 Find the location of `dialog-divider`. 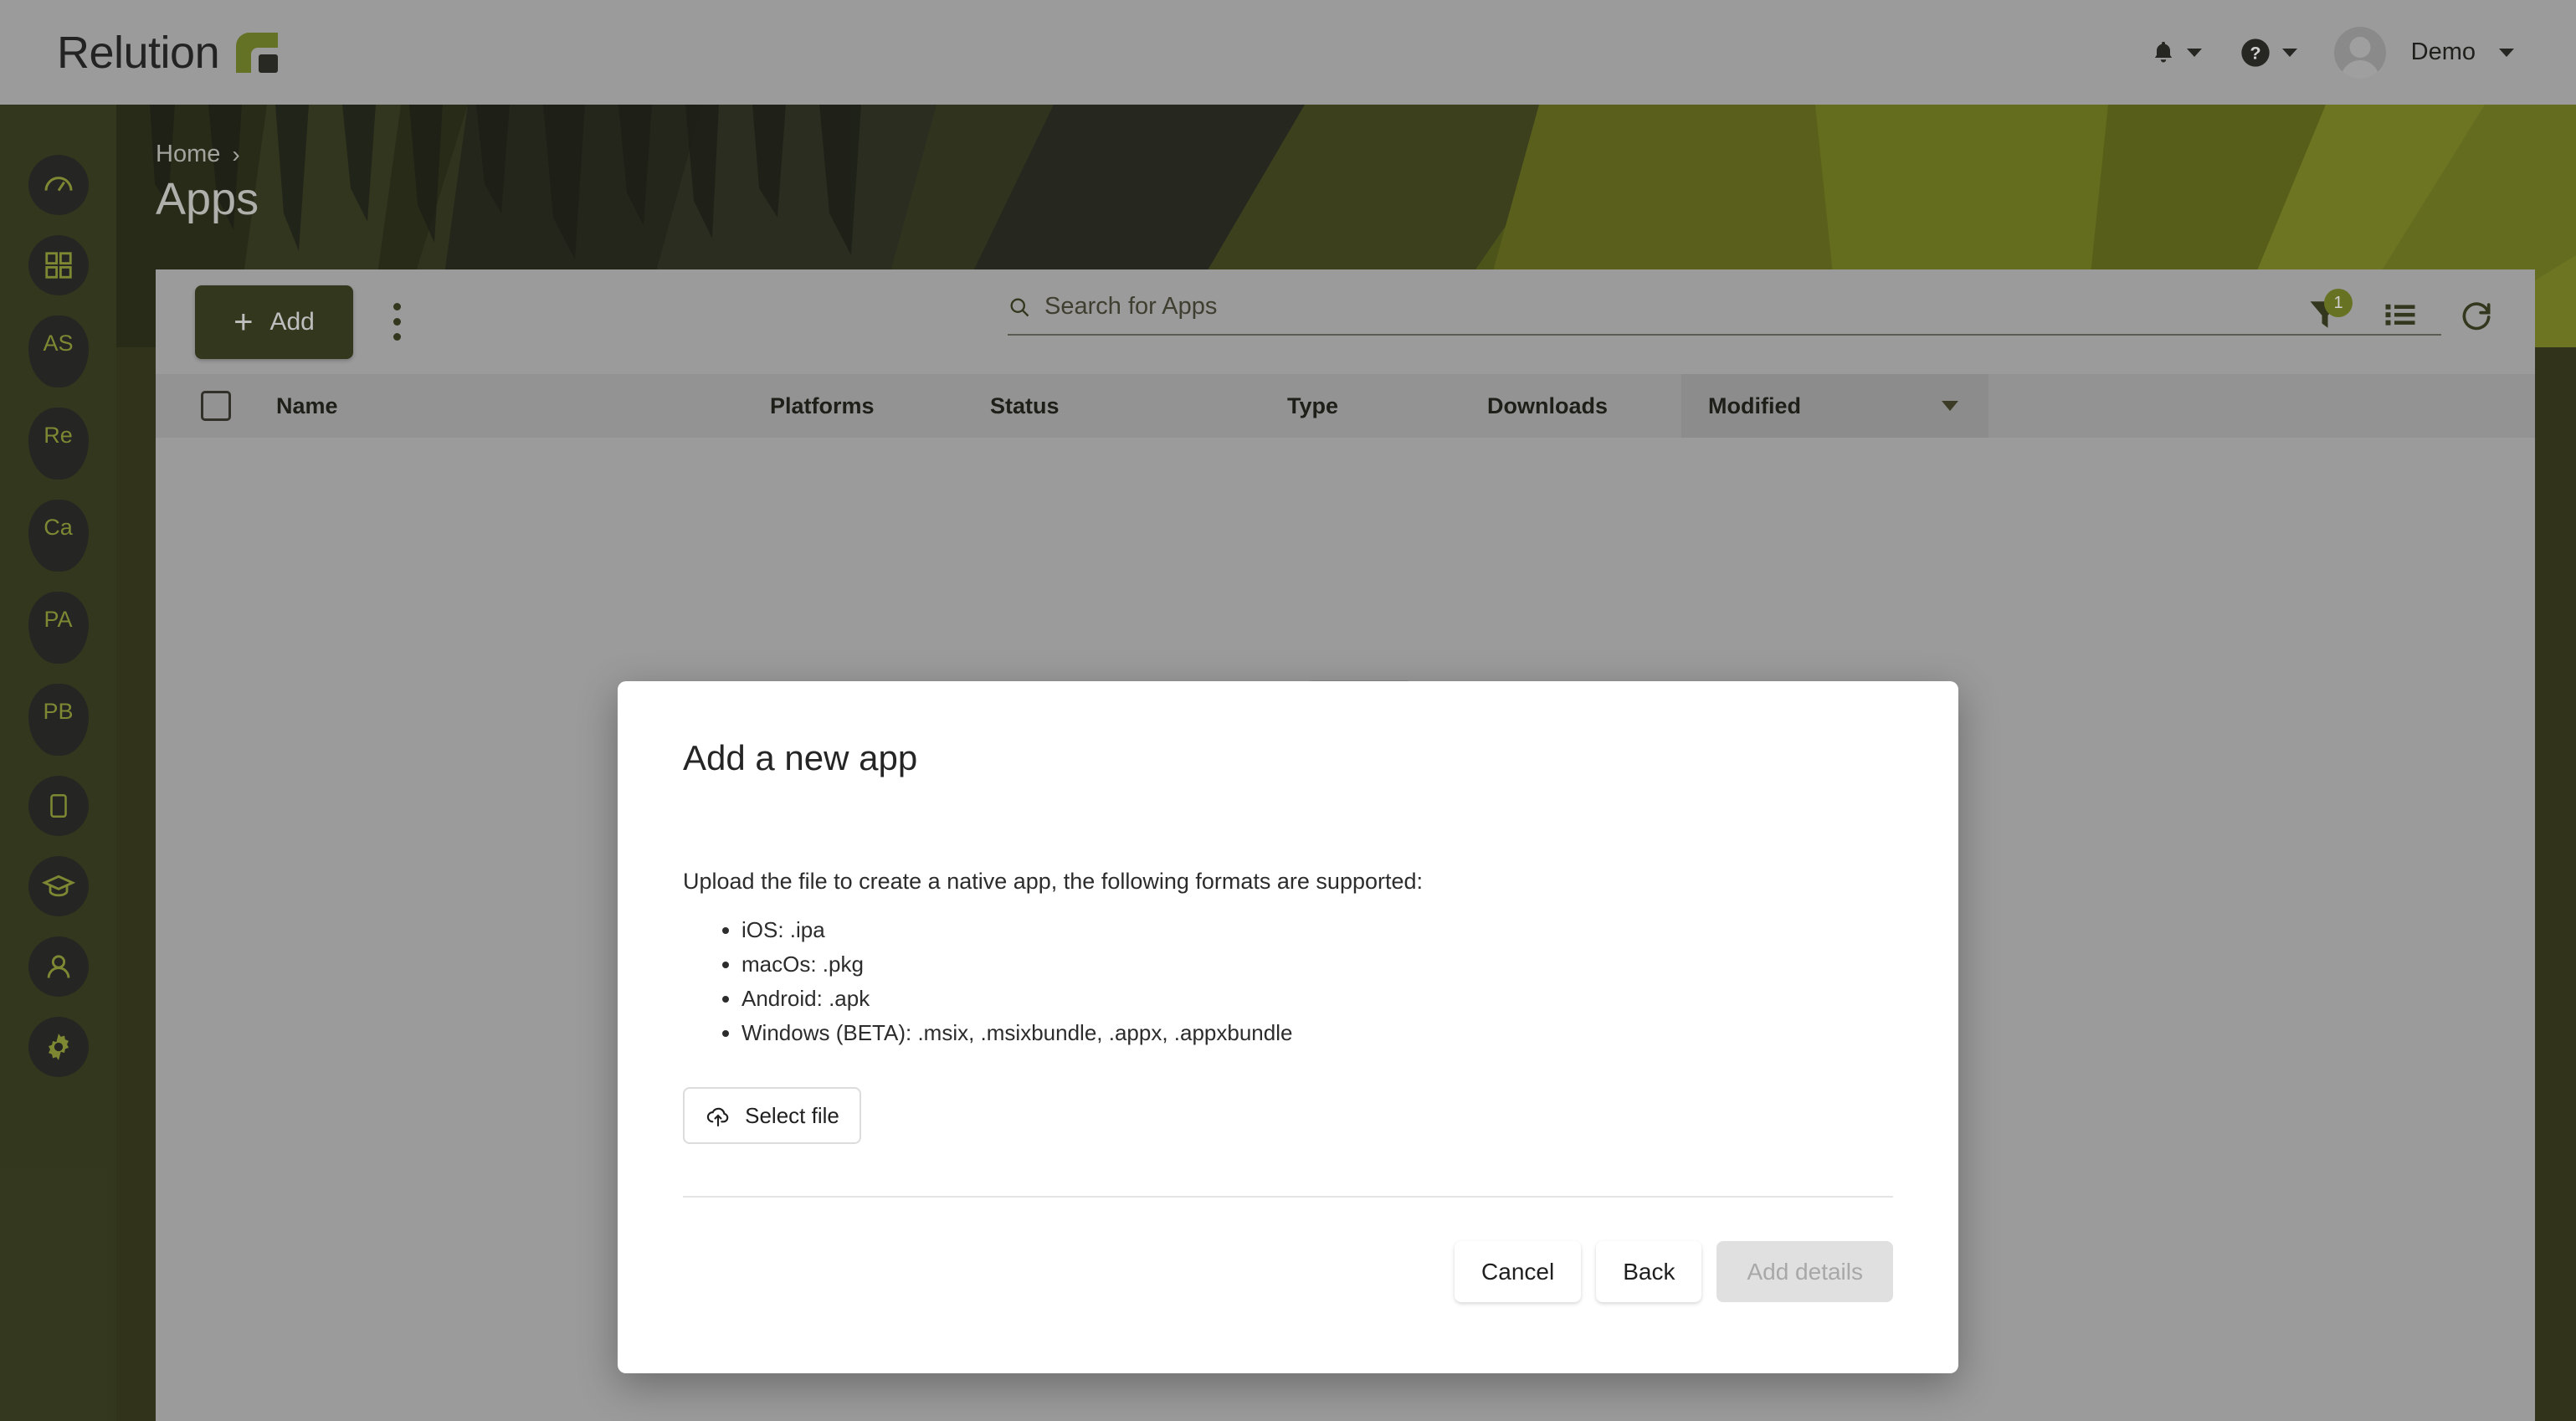

dialog-divider is located at coordinates (1288, 1197).